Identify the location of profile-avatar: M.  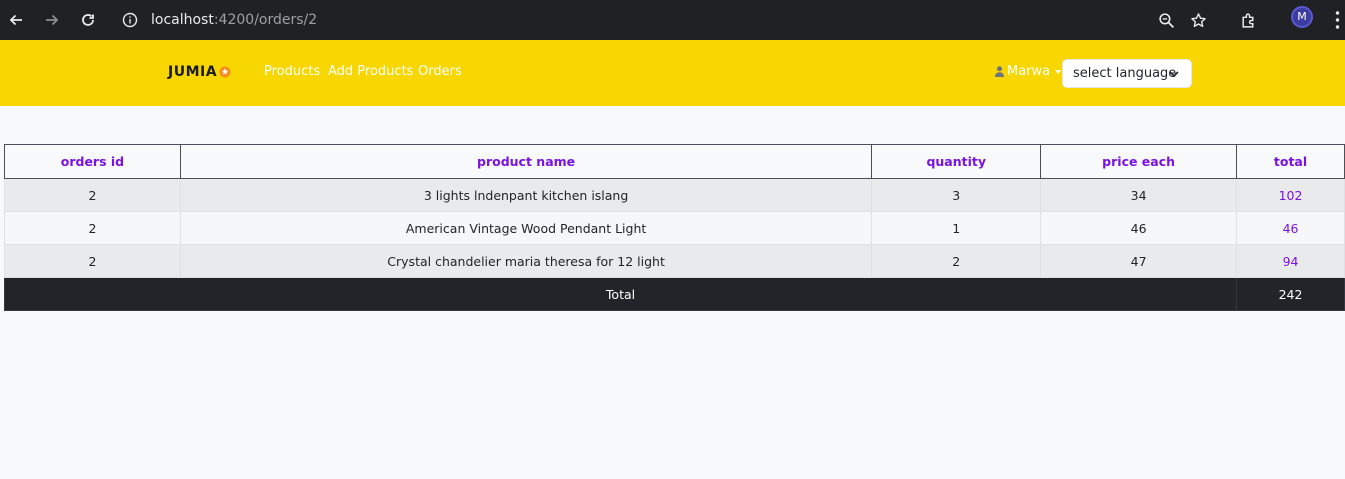
(1302, 17).